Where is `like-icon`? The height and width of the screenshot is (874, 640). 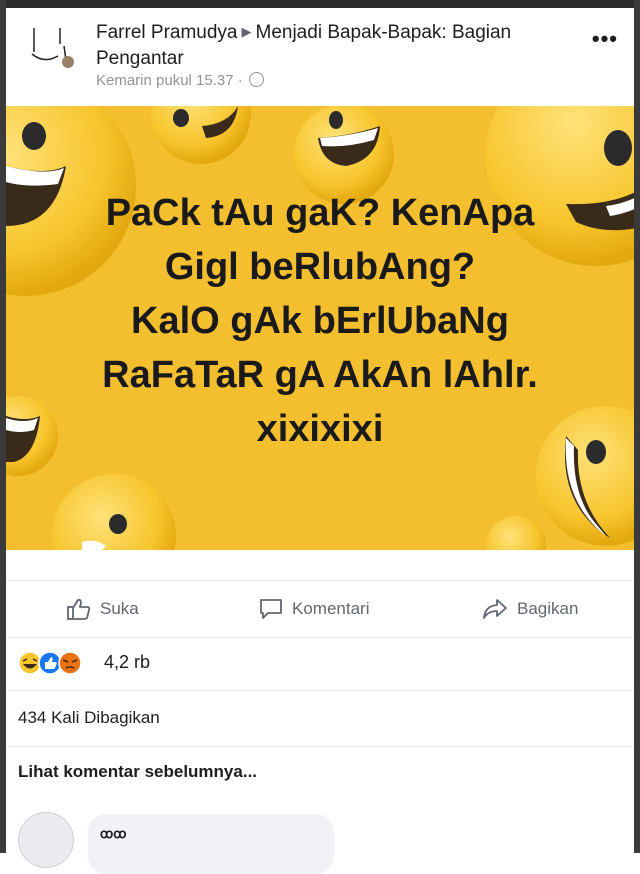
like-icon is located at coordinates (50, 663).